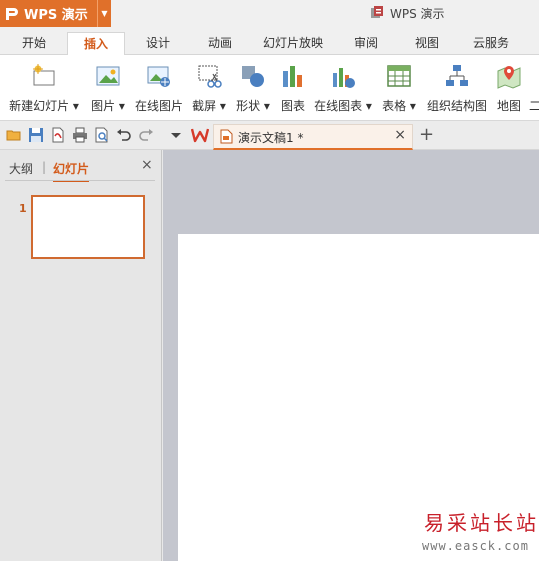 The width and height of the screenshot is (539, 561). What do you see at coordinates (159, 76) in the screenshot?
I see `online-picture-icon` at bounding box center [159, 76].